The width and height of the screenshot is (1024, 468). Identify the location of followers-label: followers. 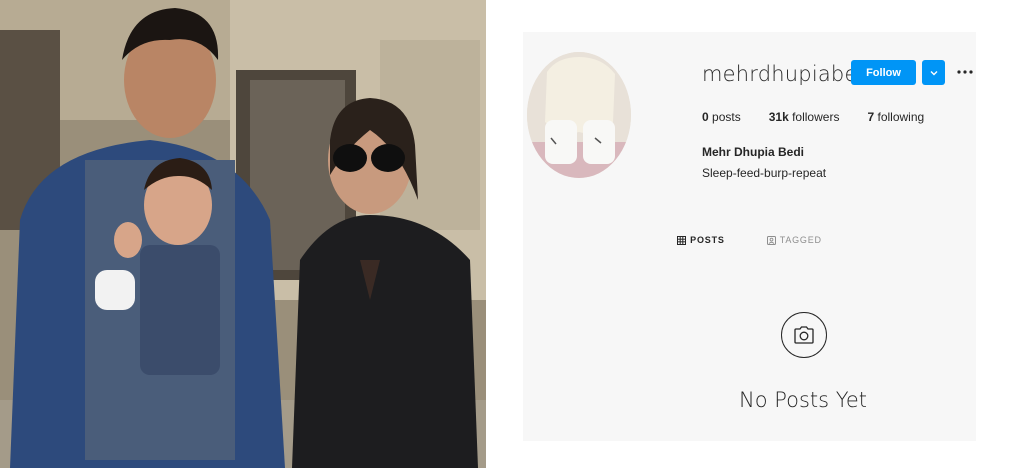
(816, 117).